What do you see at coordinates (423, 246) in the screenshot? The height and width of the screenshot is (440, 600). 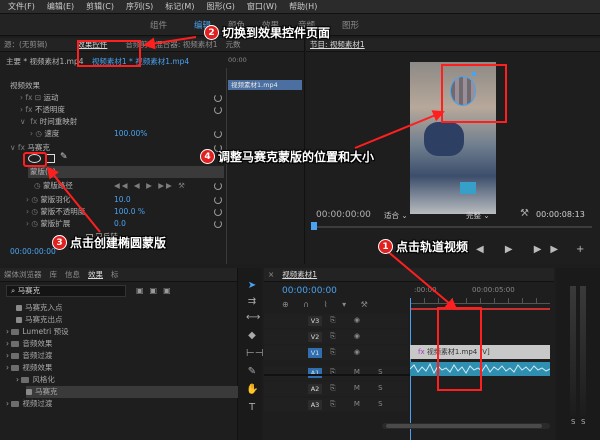 I see `callout-1: 1 点击轨道视频` at bounding box center [423, 246].